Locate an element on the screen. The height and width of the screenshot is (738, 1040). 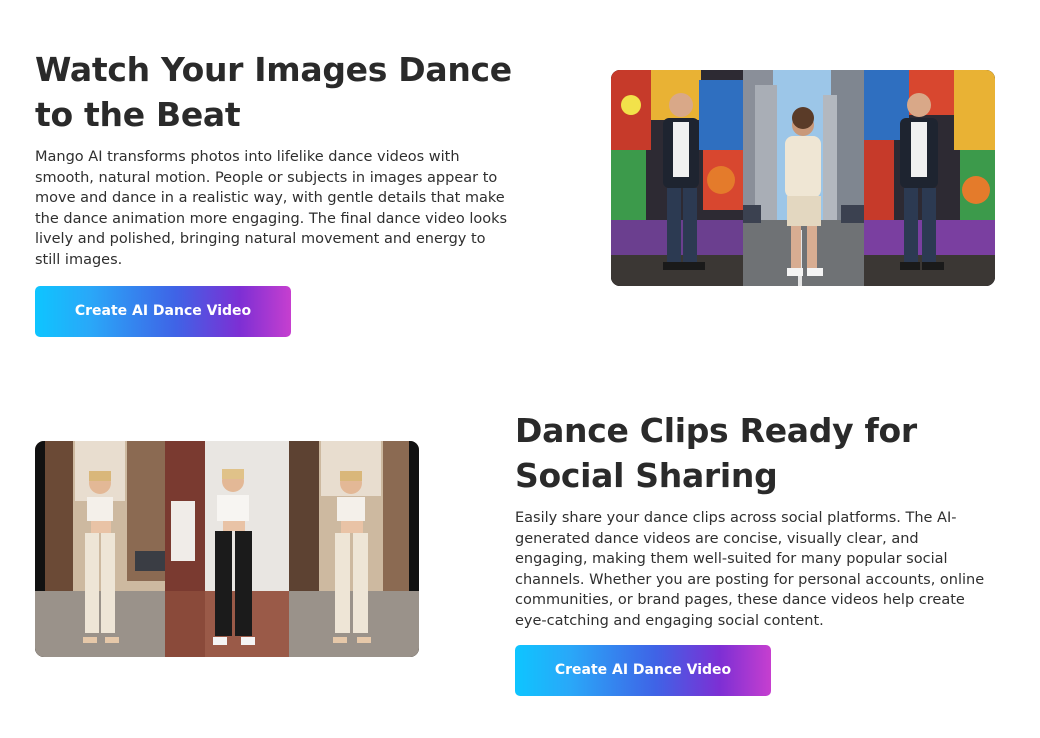
frame-graffiti-left is located at coordinates (677, 178).